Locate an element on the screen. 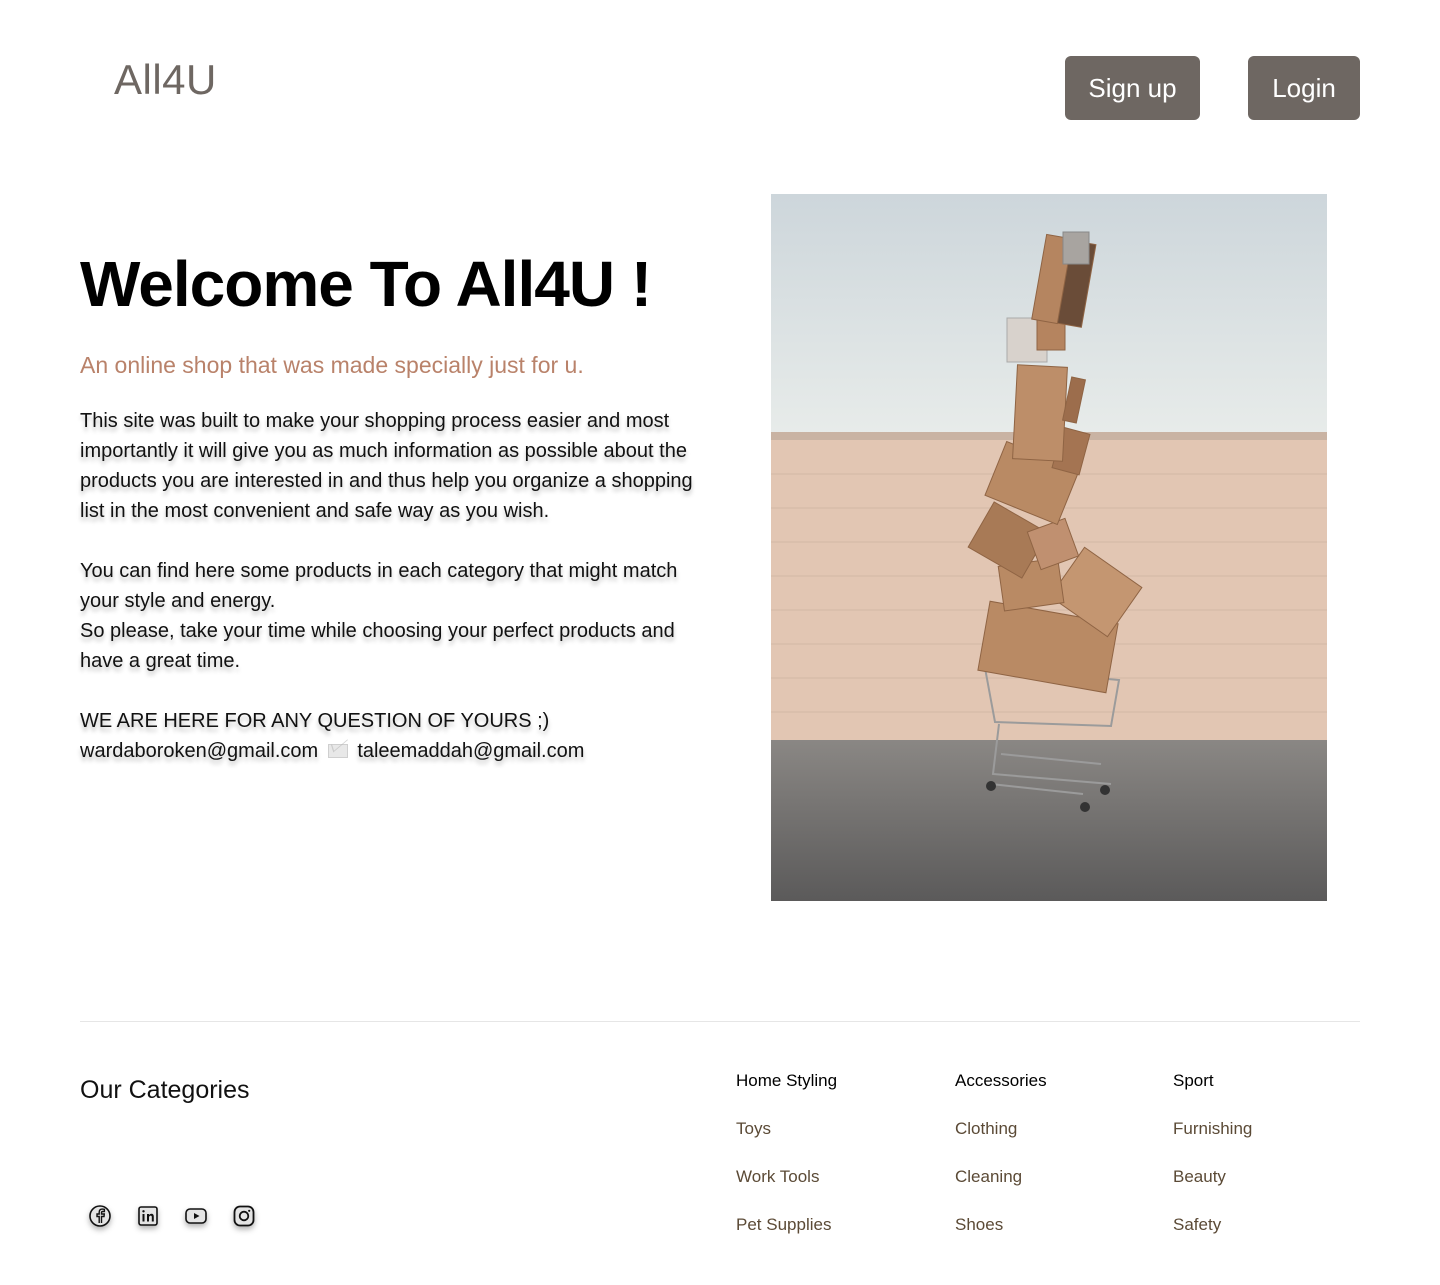 The image size is (1440, 1285). category-link-toys: Toys is located at coordinates (786, 1129).